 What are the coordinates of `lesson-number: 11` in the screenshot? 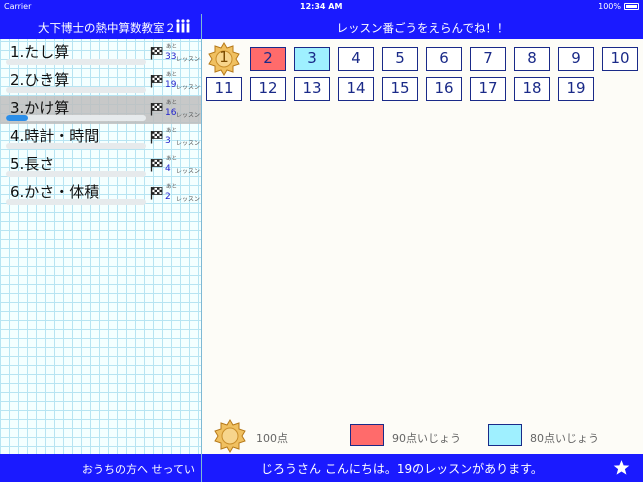 It's located at (224, 88).